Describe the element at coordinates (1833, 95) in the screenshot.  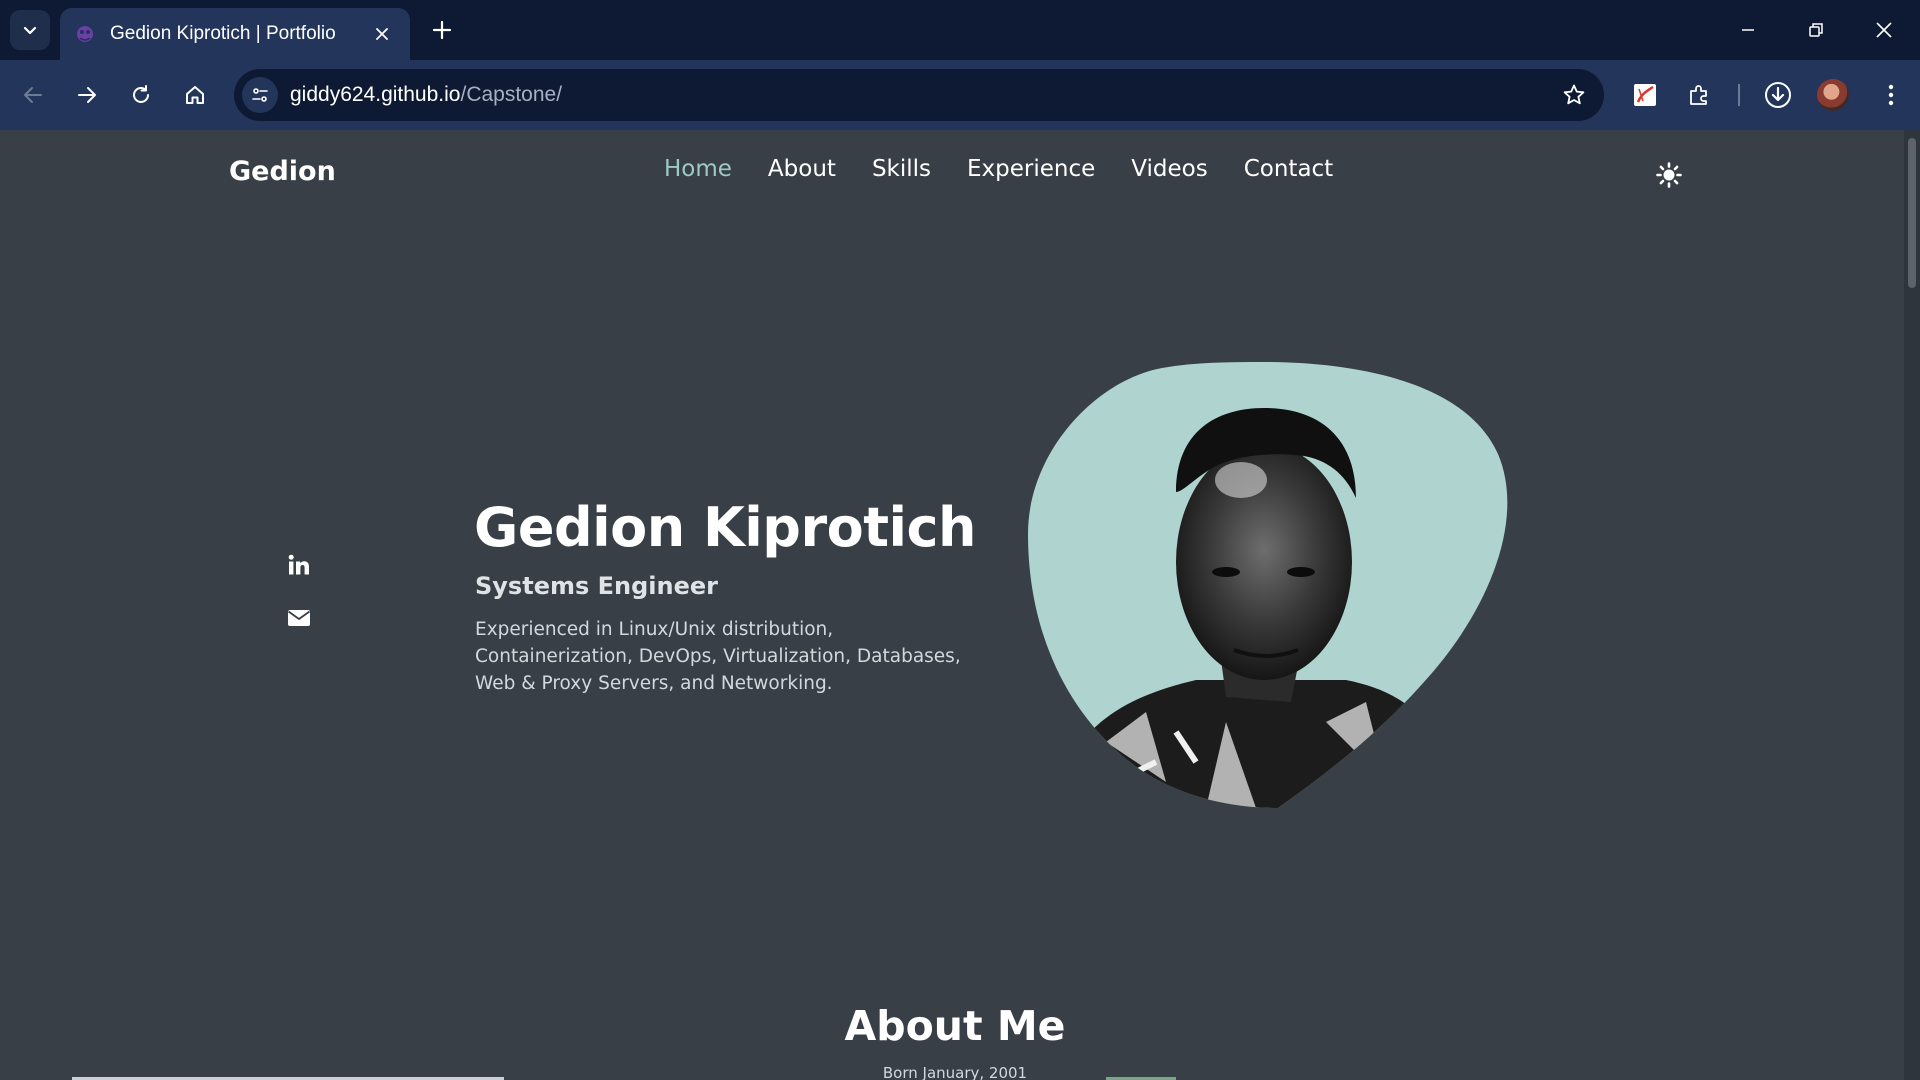
I see `profile-avatar` at that location.